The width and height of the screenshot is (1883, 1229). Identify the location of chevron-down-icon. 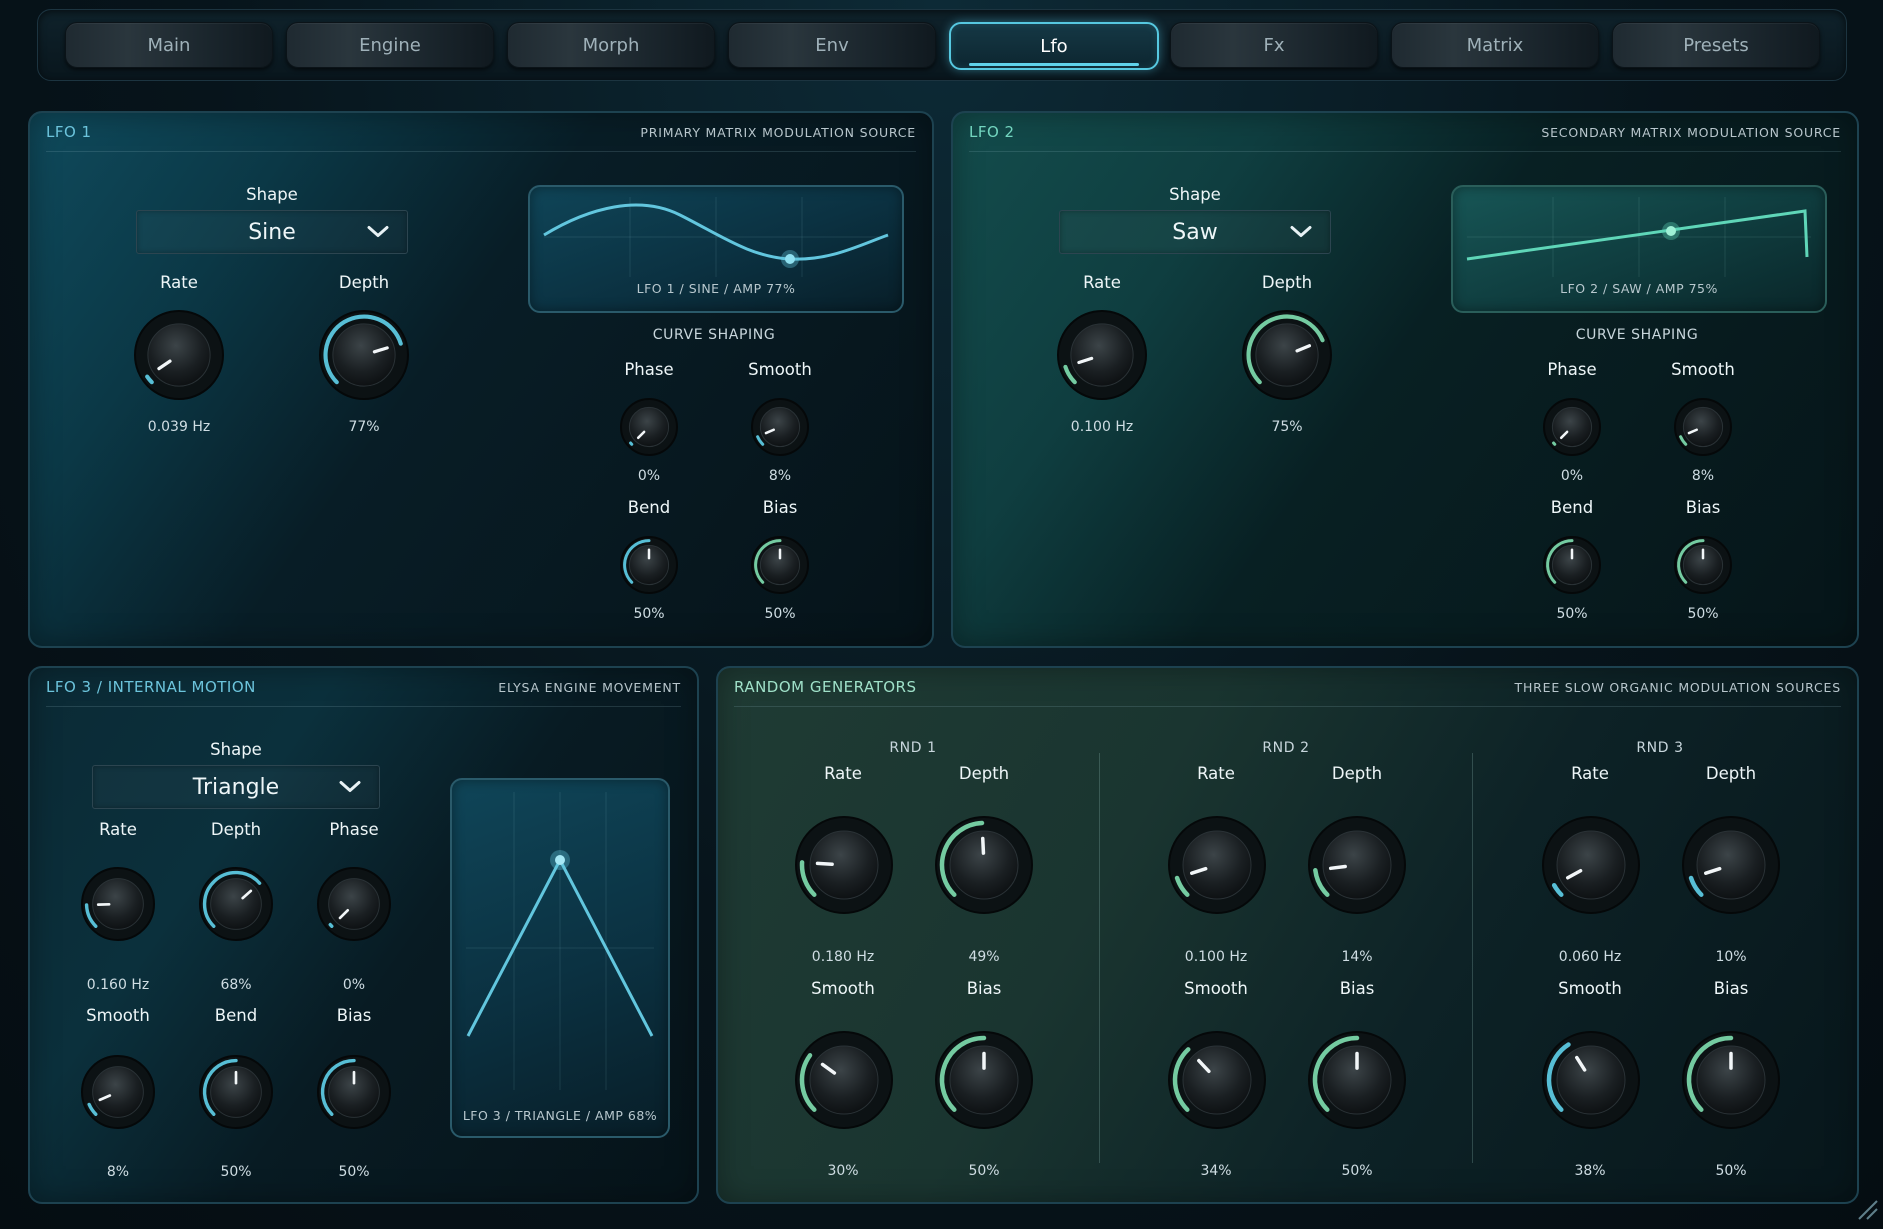
(378, 232).